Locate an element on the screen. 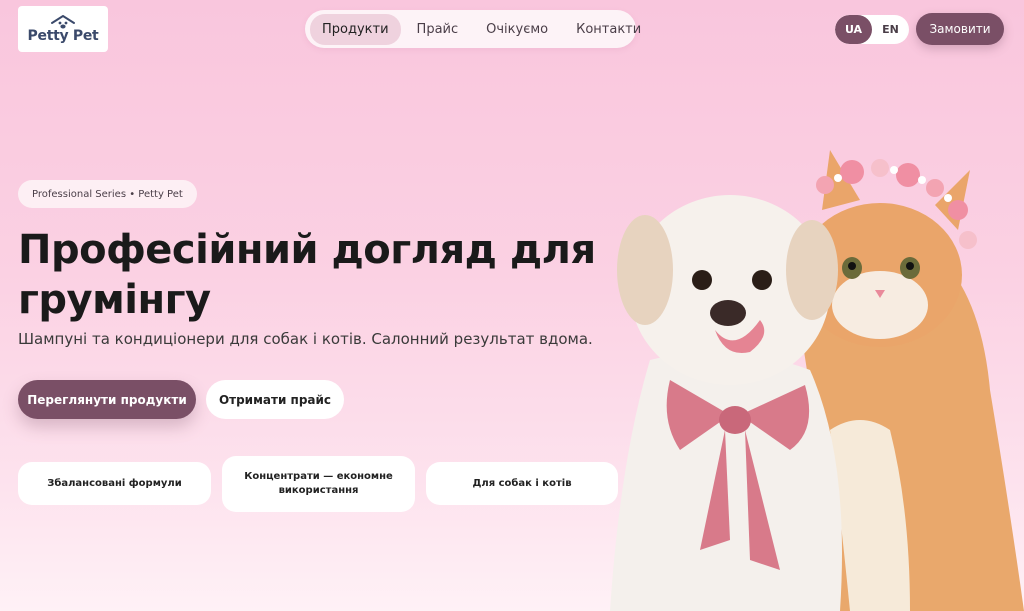  feature-card-concentrates: Концентрати — економне використання is located at coordinates (318, 484).